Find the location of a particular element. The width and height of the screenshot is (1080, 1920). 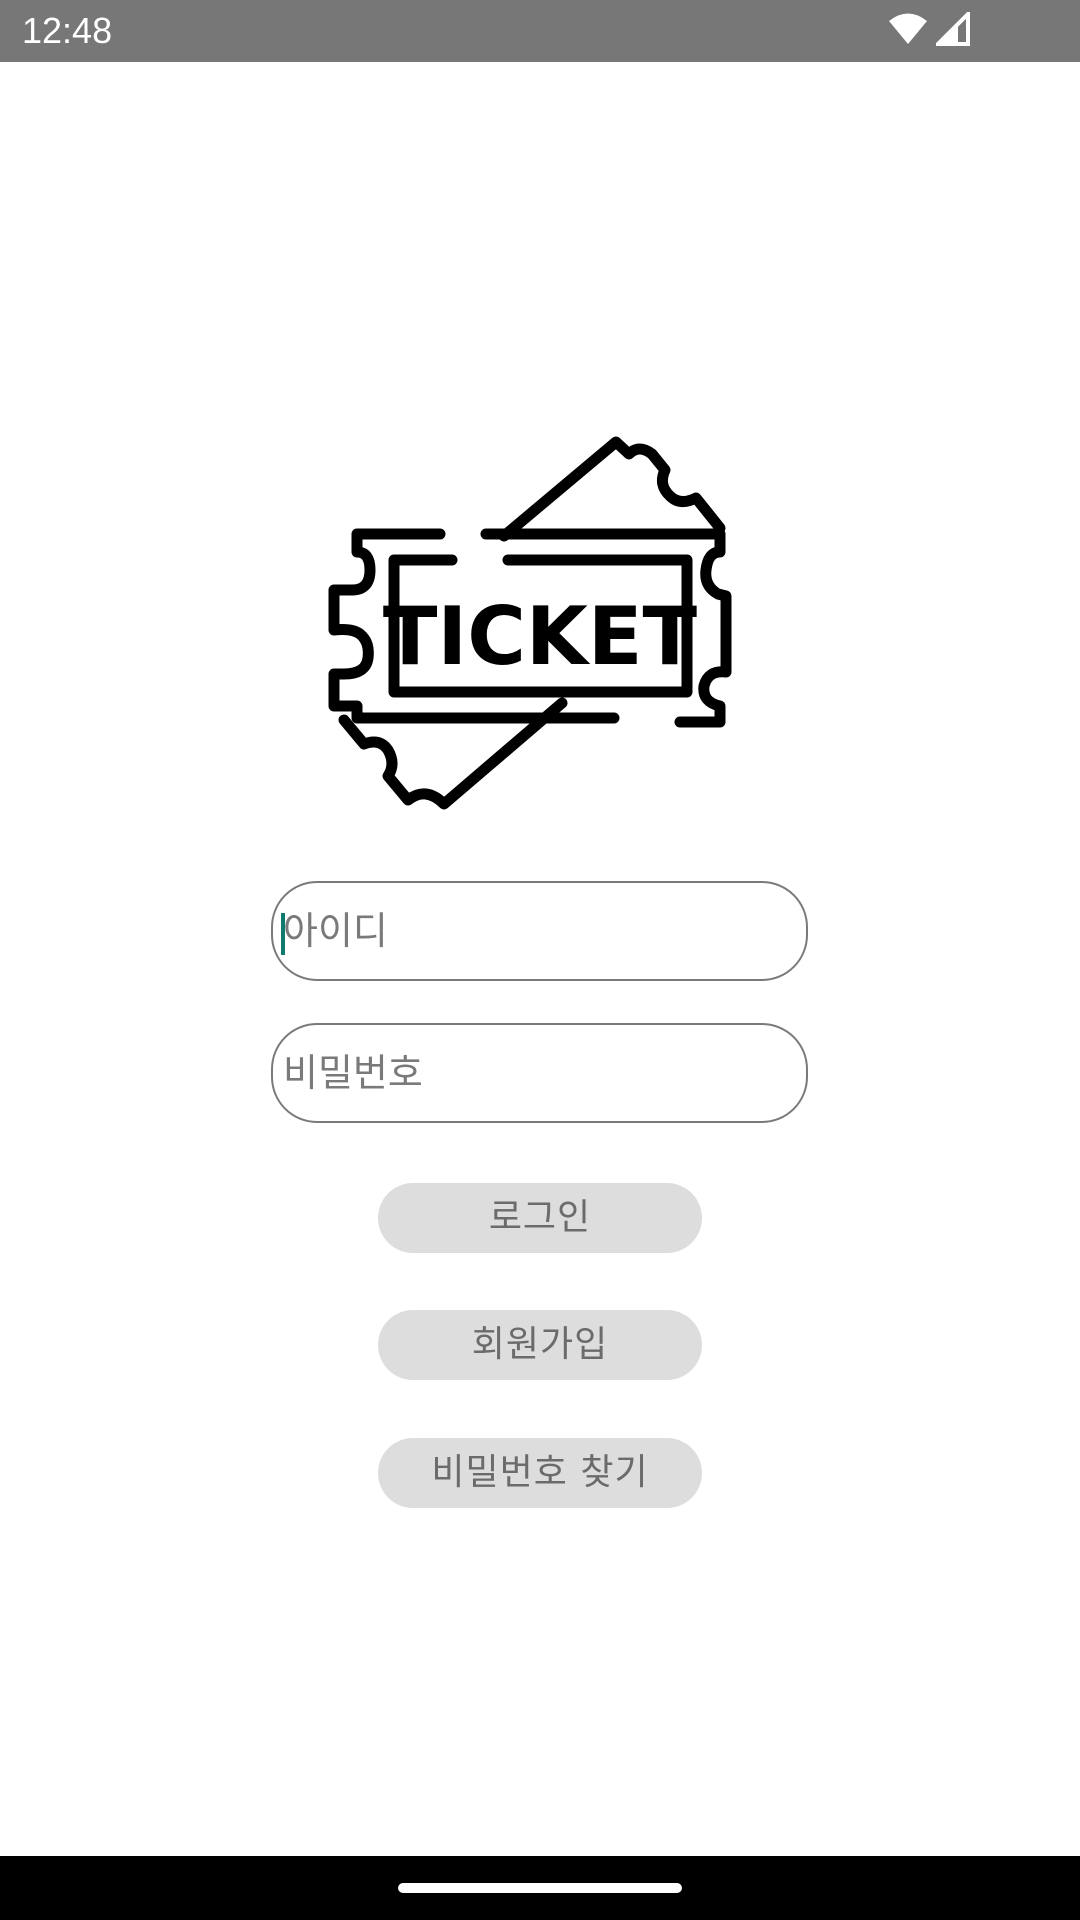

password-field: 비밀번호 is located at coordinates (539, 1073).